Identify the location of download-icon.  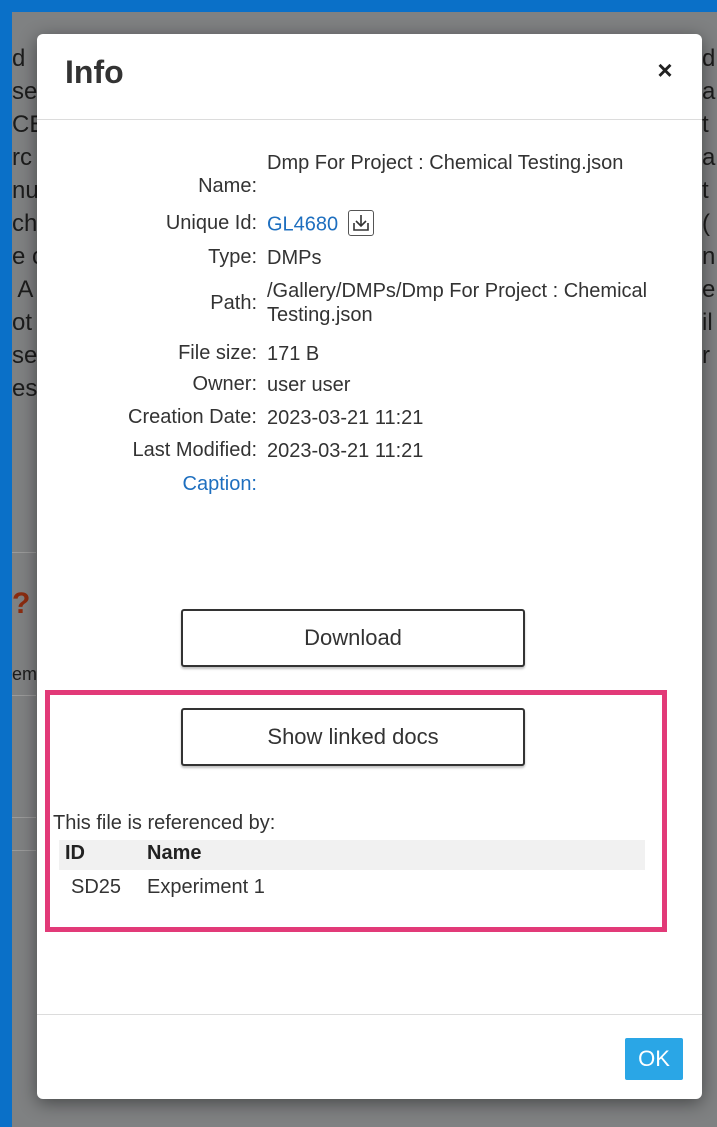
(360, 223).